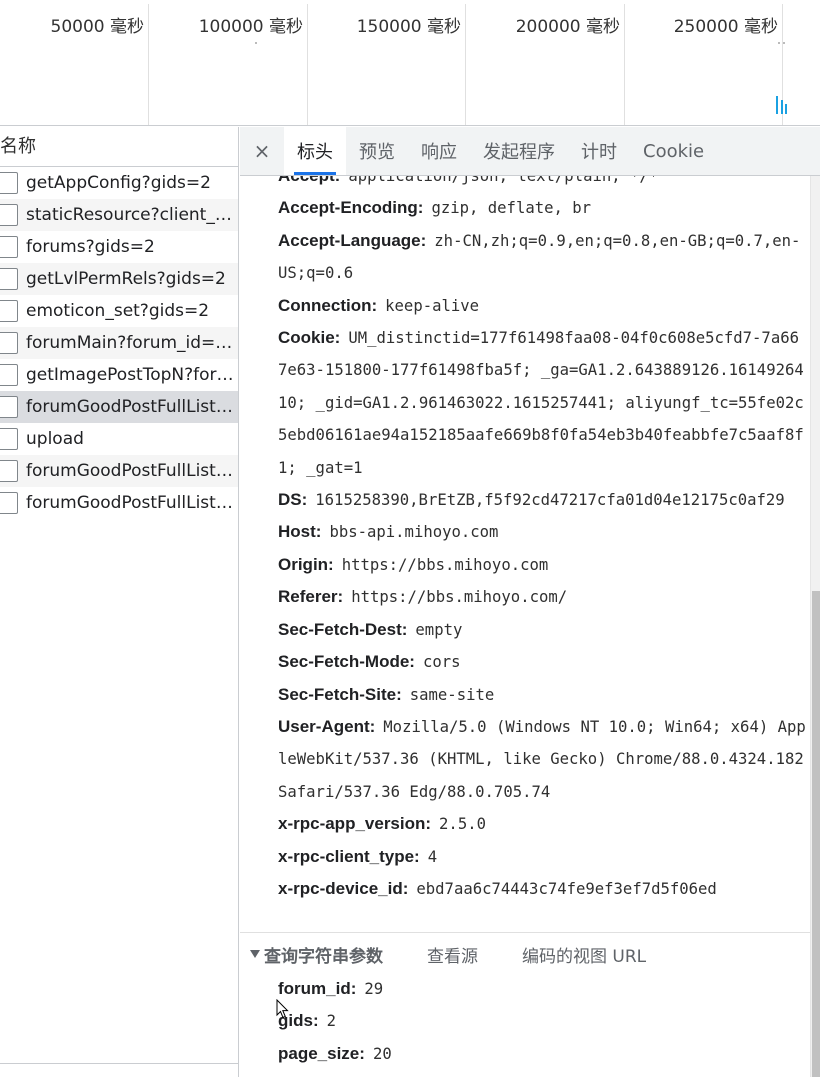 The height and width of the screenshot is (1077, 820). What do you see at coordinates (309, 338) in the screenshot?
I see `header-name: Cookie:` at bounding box center [309, 338].